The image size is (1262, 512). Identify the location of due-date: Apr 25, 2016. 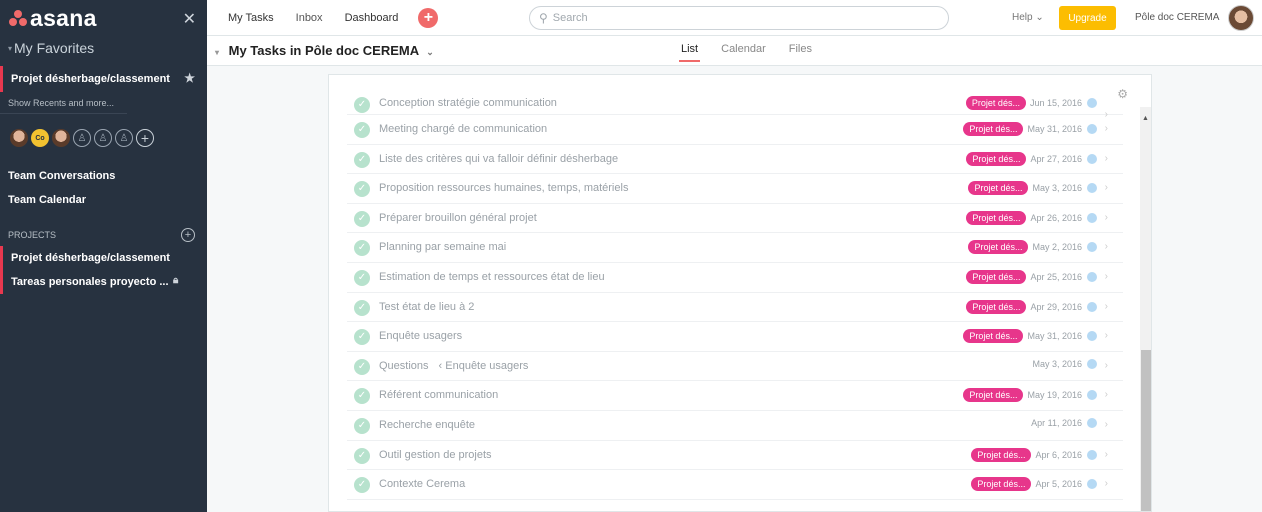
(1056, 277).